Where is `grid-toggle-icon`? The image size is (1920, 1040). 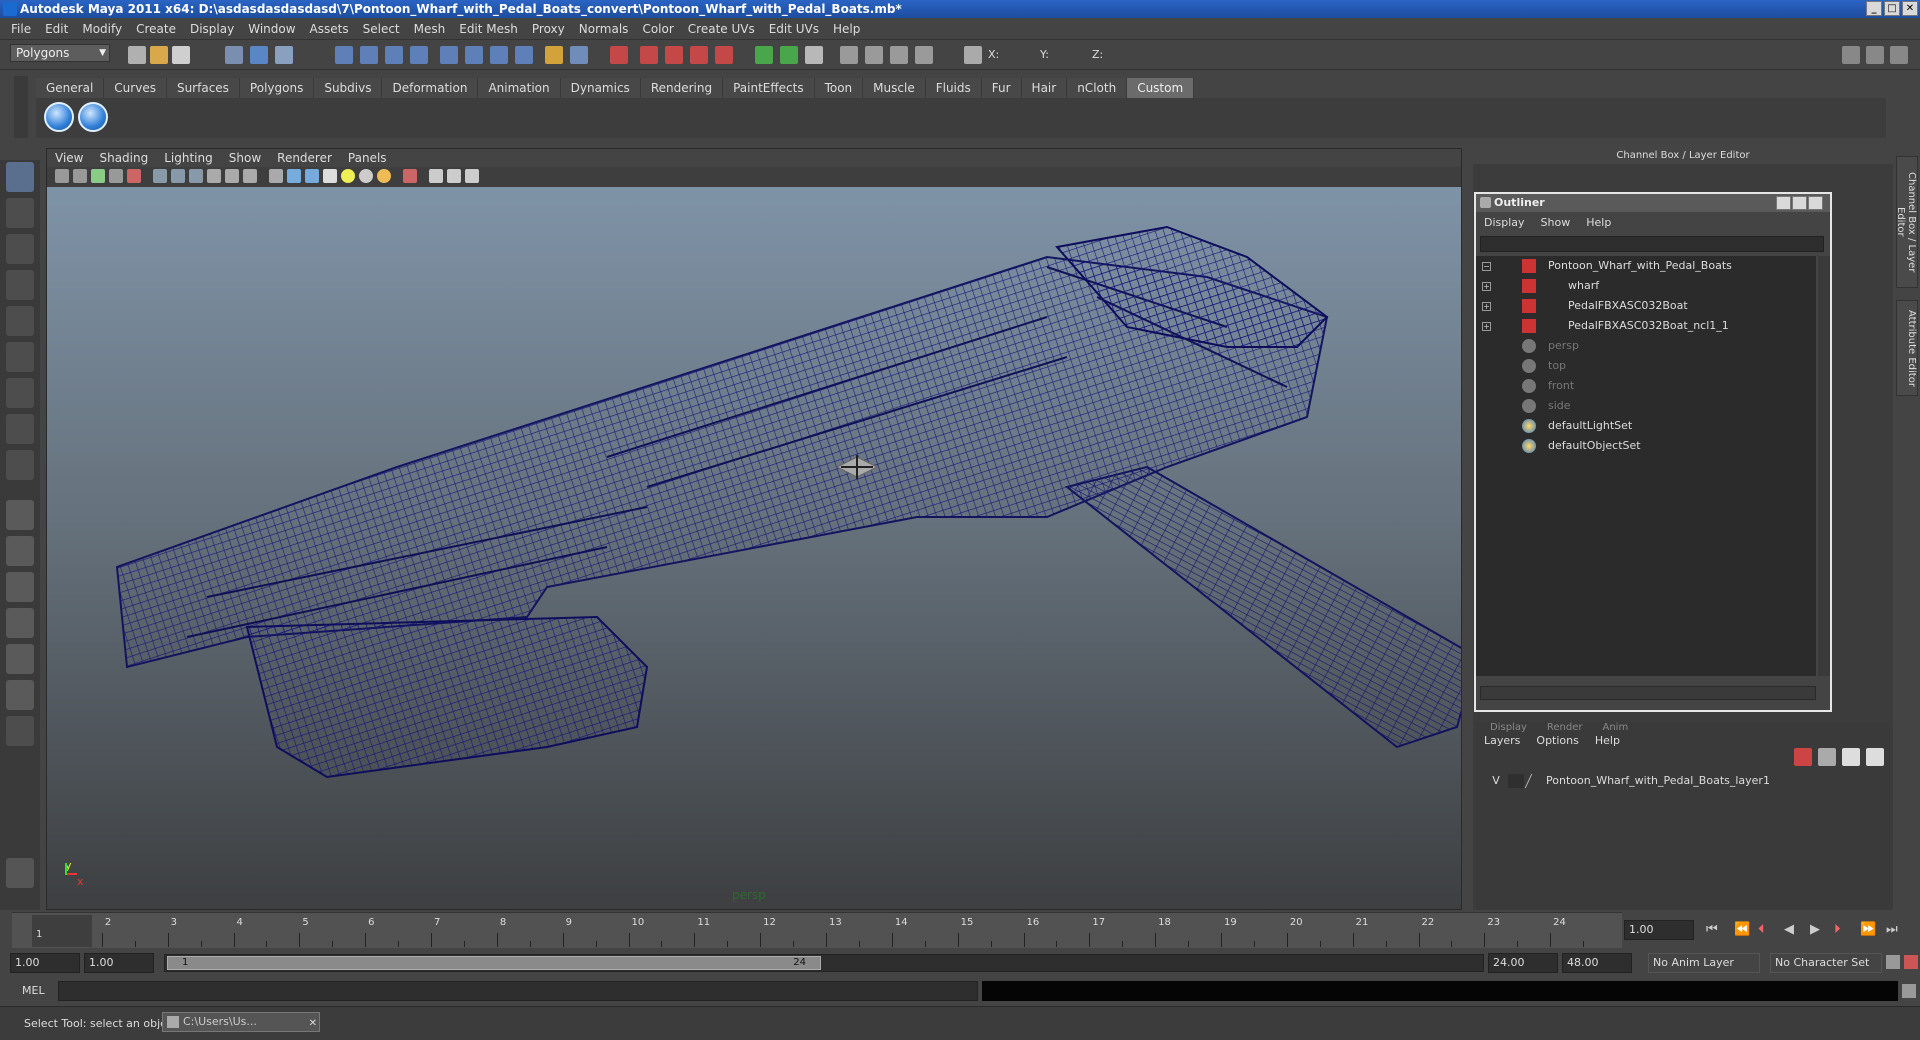 grid-toggle-icon is located at coordinates (134, 176).